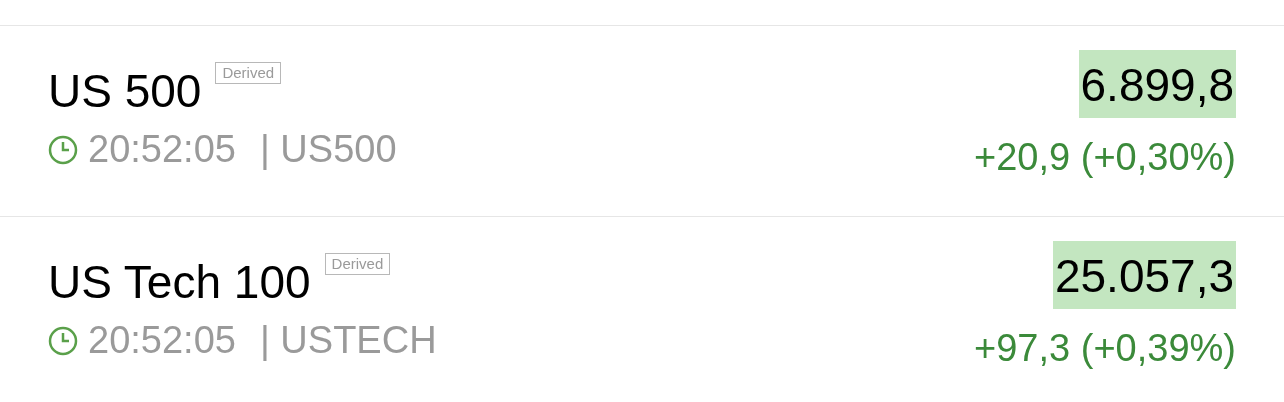  What do you see at coordinates (1105, 157) in the screenshot?
I see `price-change: +20,9 (+0,30%)` at bounding box center [1105, 157].